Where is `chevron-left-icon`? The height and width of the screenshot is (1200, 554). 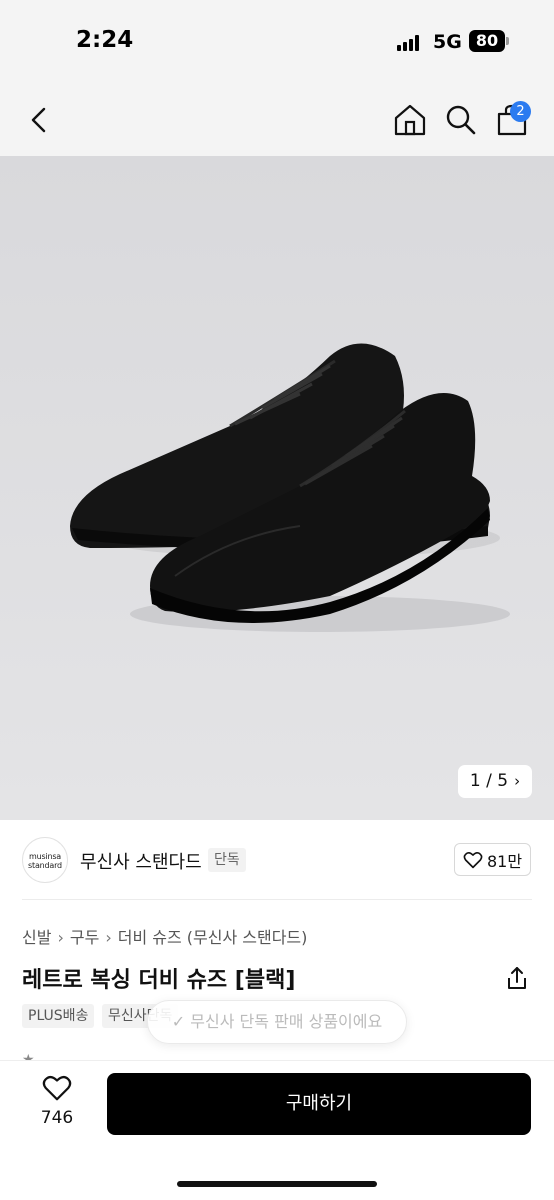
chevron-left-icon is located at coordinates (38, 120).